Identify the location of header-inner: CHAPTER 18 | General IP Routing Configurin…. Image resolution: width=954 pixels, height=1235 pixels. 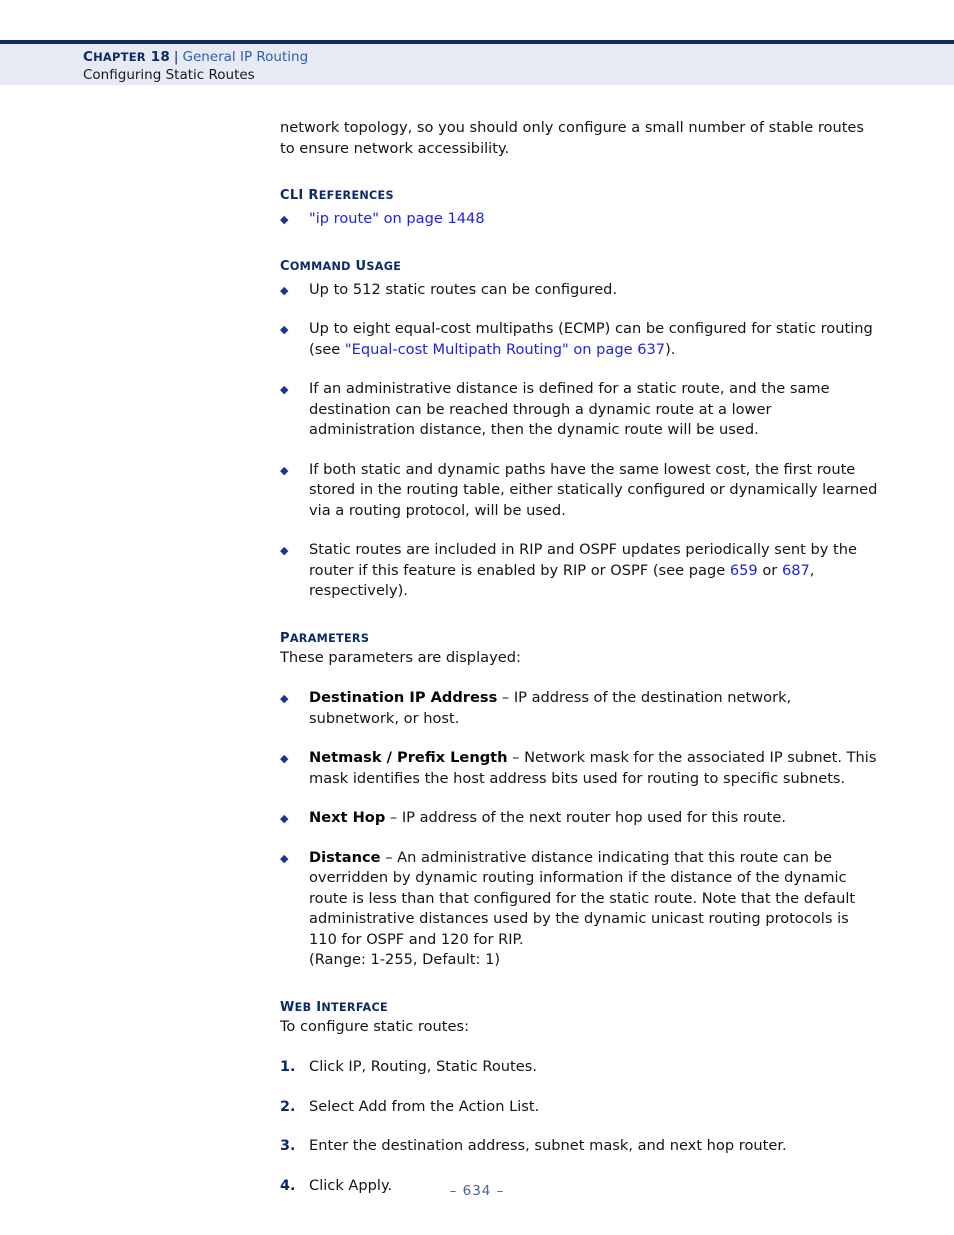
(477, 64).